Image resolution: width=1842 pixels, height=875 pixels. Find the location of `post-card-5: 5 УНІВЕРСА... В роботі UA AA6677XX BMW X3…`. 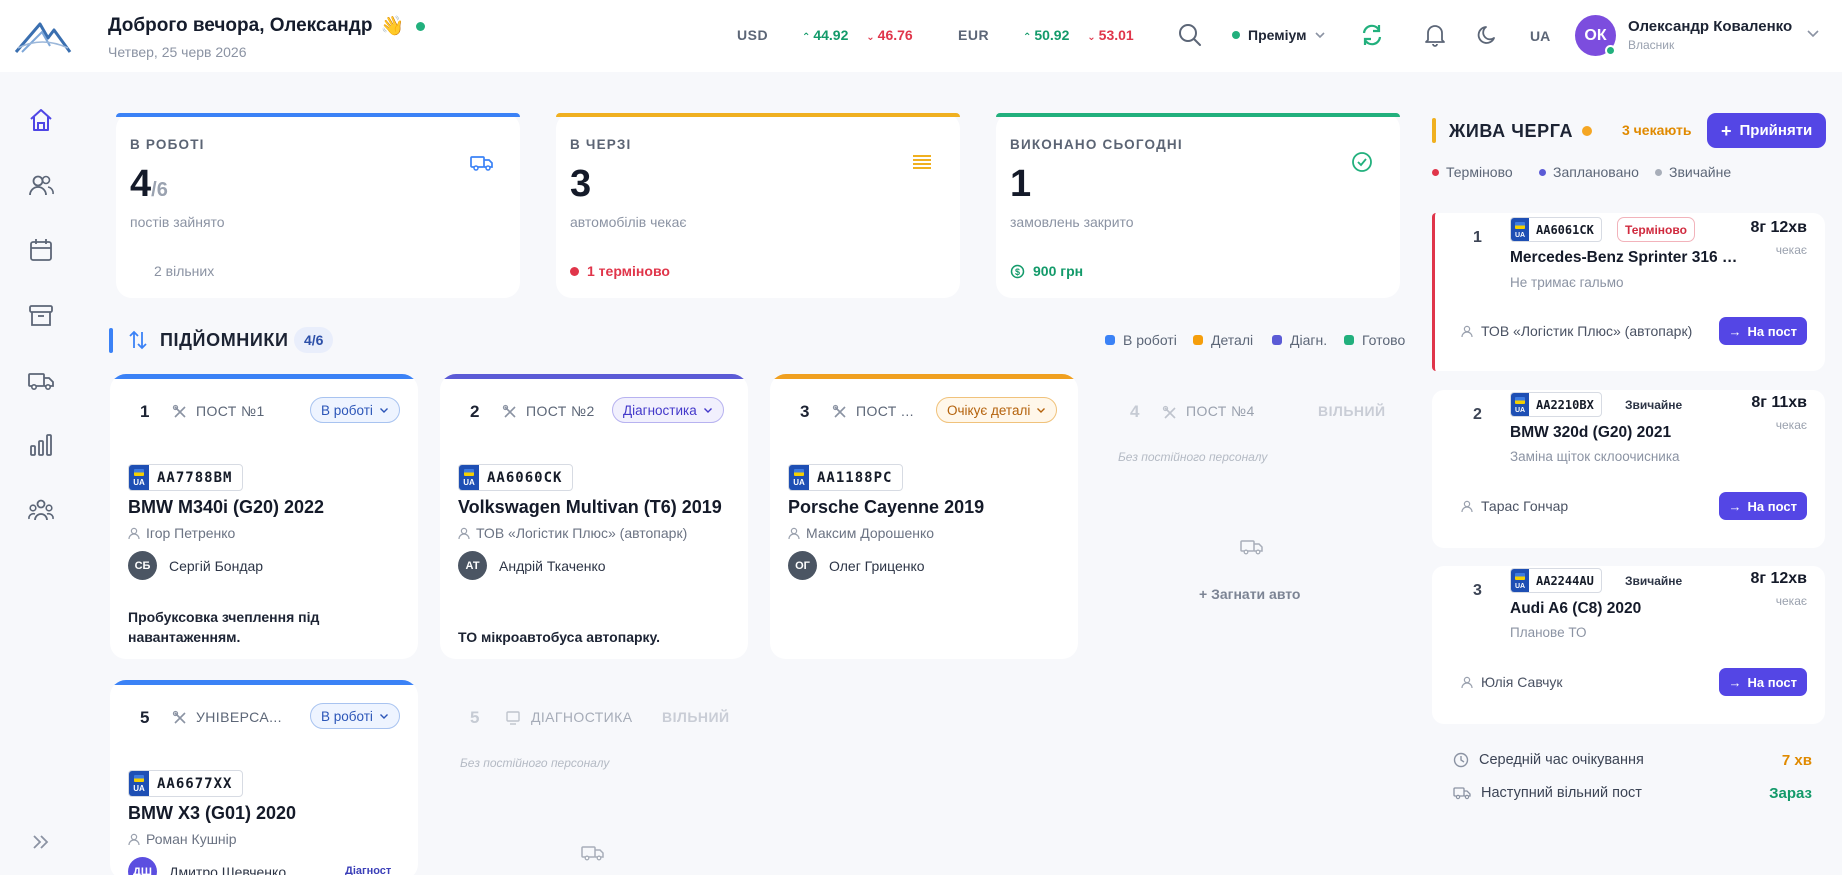

post-card-5: 5 УНІВЕРСА... В роботі UA AA6677XX BMW X3… is located at coordinates (264, 777).